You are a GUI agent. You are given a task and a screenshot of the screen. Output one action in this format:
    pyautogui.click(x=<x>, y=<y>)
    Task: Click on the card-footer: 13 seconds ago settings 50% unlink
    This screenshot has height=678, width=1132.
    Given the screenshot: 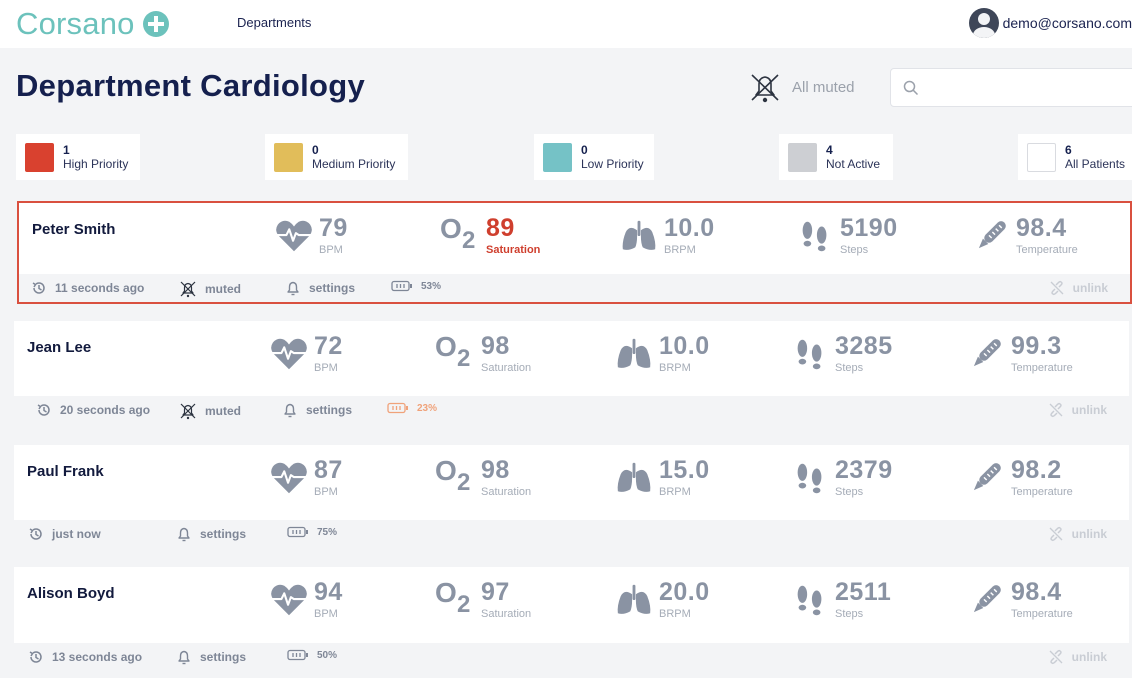 What is the action you would take?
    pyautogui.click(x=571, y=657)
    